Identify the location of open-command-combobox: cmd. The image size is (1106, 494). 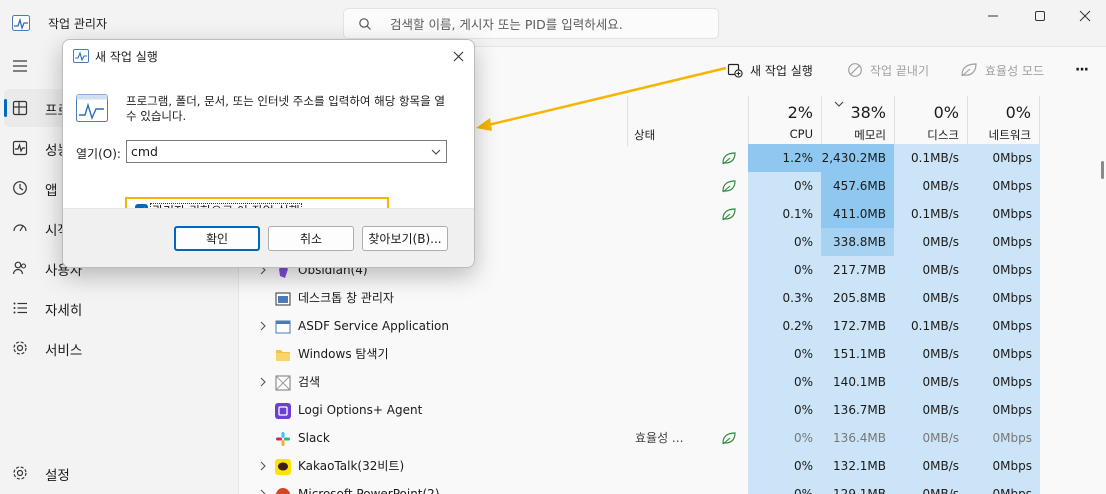
(286, 151).